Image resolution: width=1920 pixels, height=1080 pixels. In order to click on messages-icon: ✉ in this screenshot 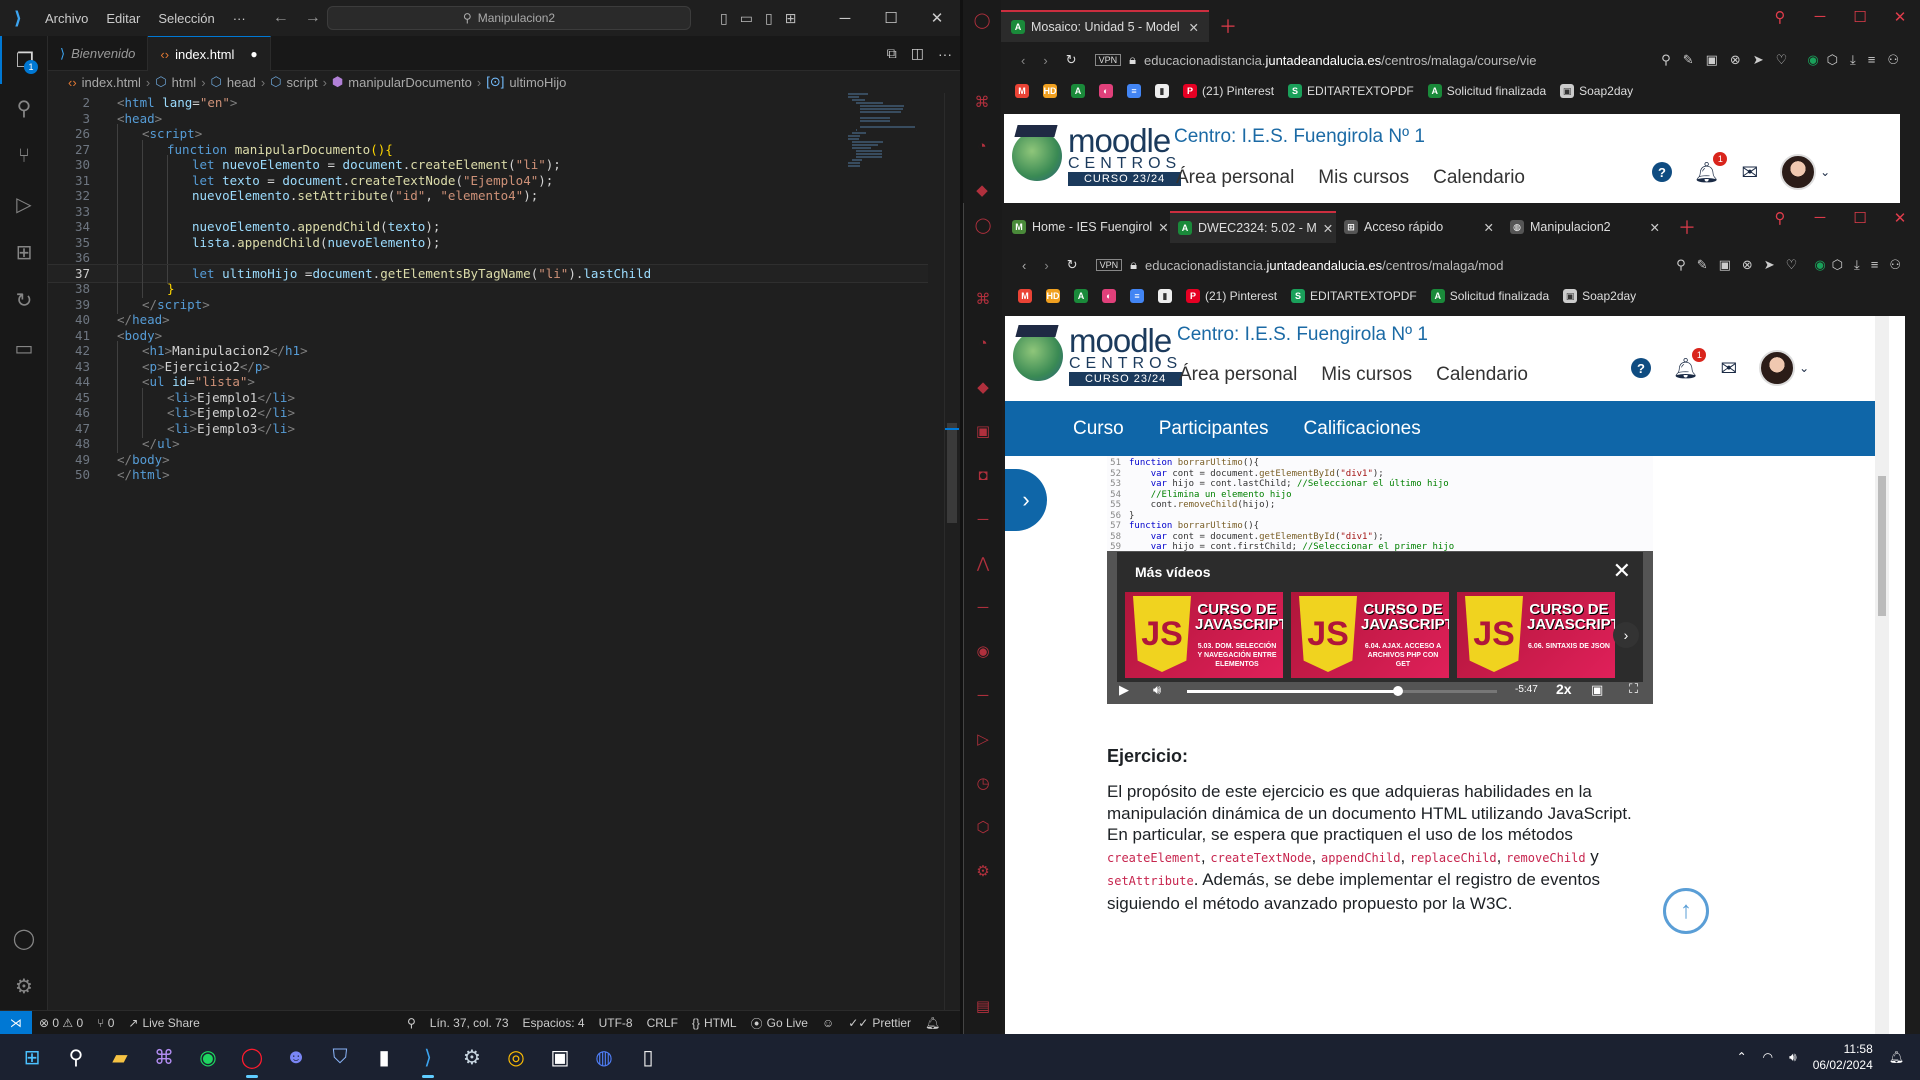, I will do `click(1749, 172)`.